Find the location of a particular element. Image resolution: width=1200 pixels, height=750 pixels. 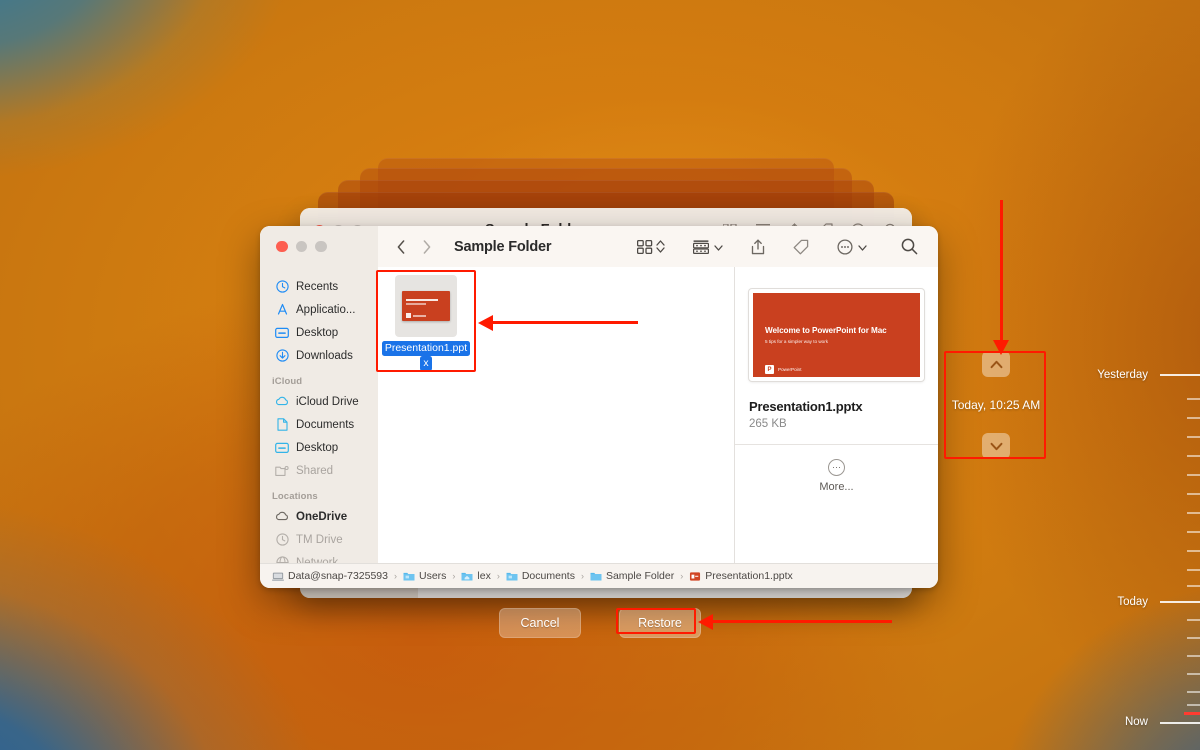

clock-icon is located at coordinates (282, 540).